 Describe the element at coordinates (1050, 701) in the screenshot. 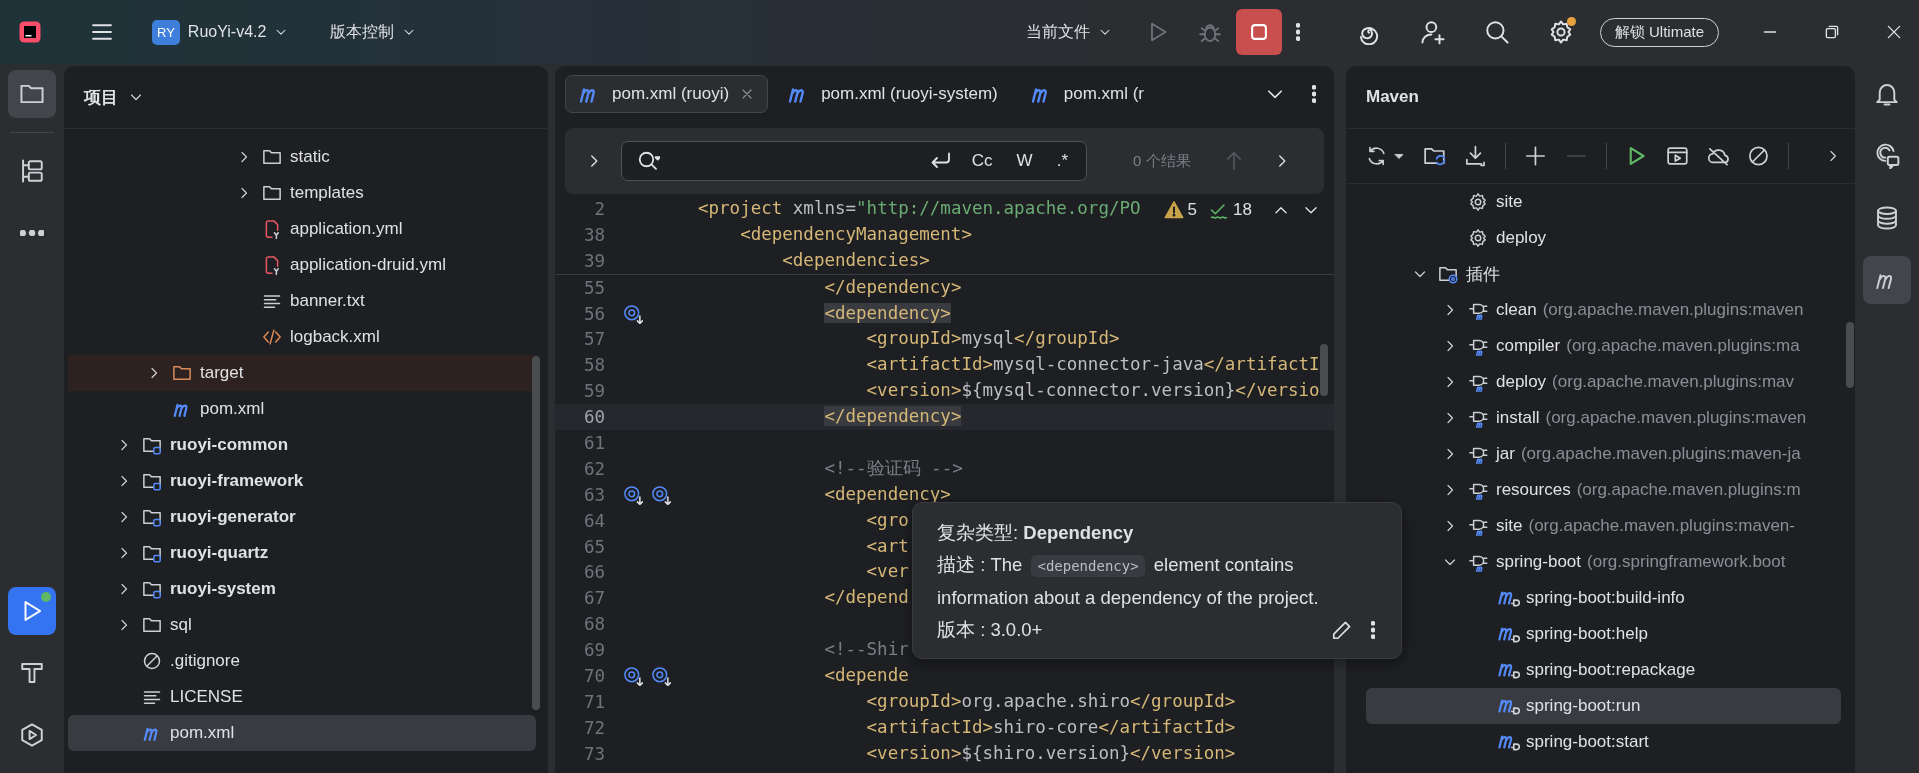

I see `code-line: <groupId>org.apache.shiro</groupId>` at that location.